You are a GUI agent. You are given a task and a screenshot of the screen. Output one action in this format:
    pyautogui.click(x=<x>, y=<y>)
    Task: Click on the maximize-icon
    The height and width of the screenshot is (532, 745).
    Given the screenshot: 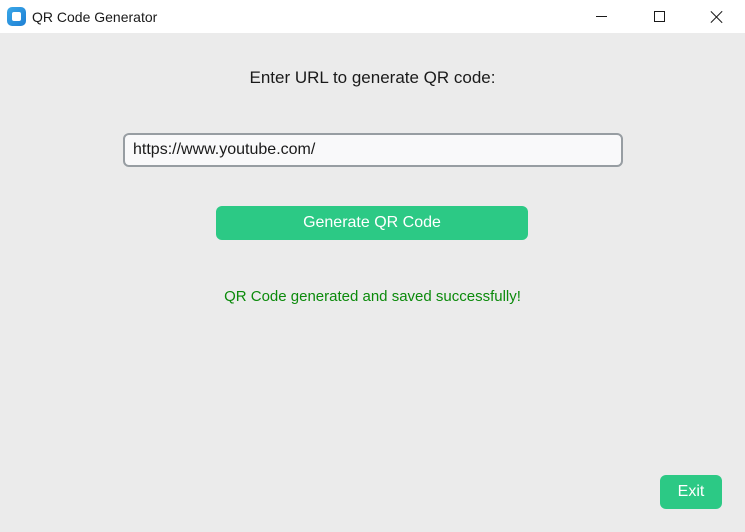 What is the action you would take?
    pyautogui.click(x=659, y=16)
    